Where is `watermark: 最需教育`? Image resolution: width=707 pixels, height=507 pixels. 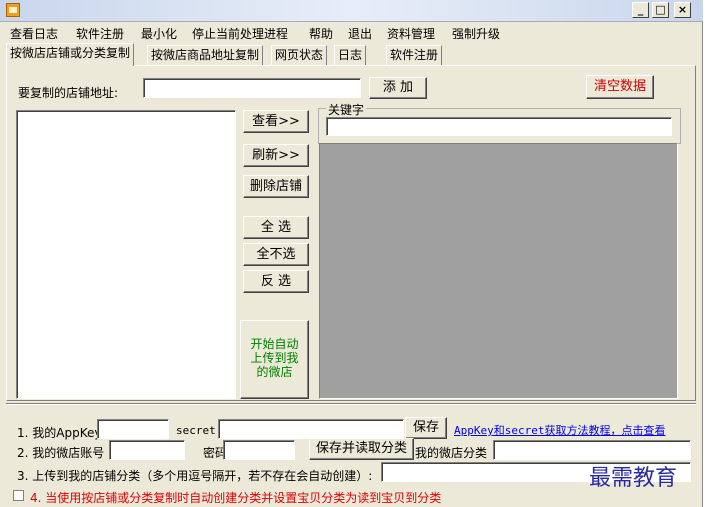 watermark: 最需教育 is located at coordinates (633, 478).